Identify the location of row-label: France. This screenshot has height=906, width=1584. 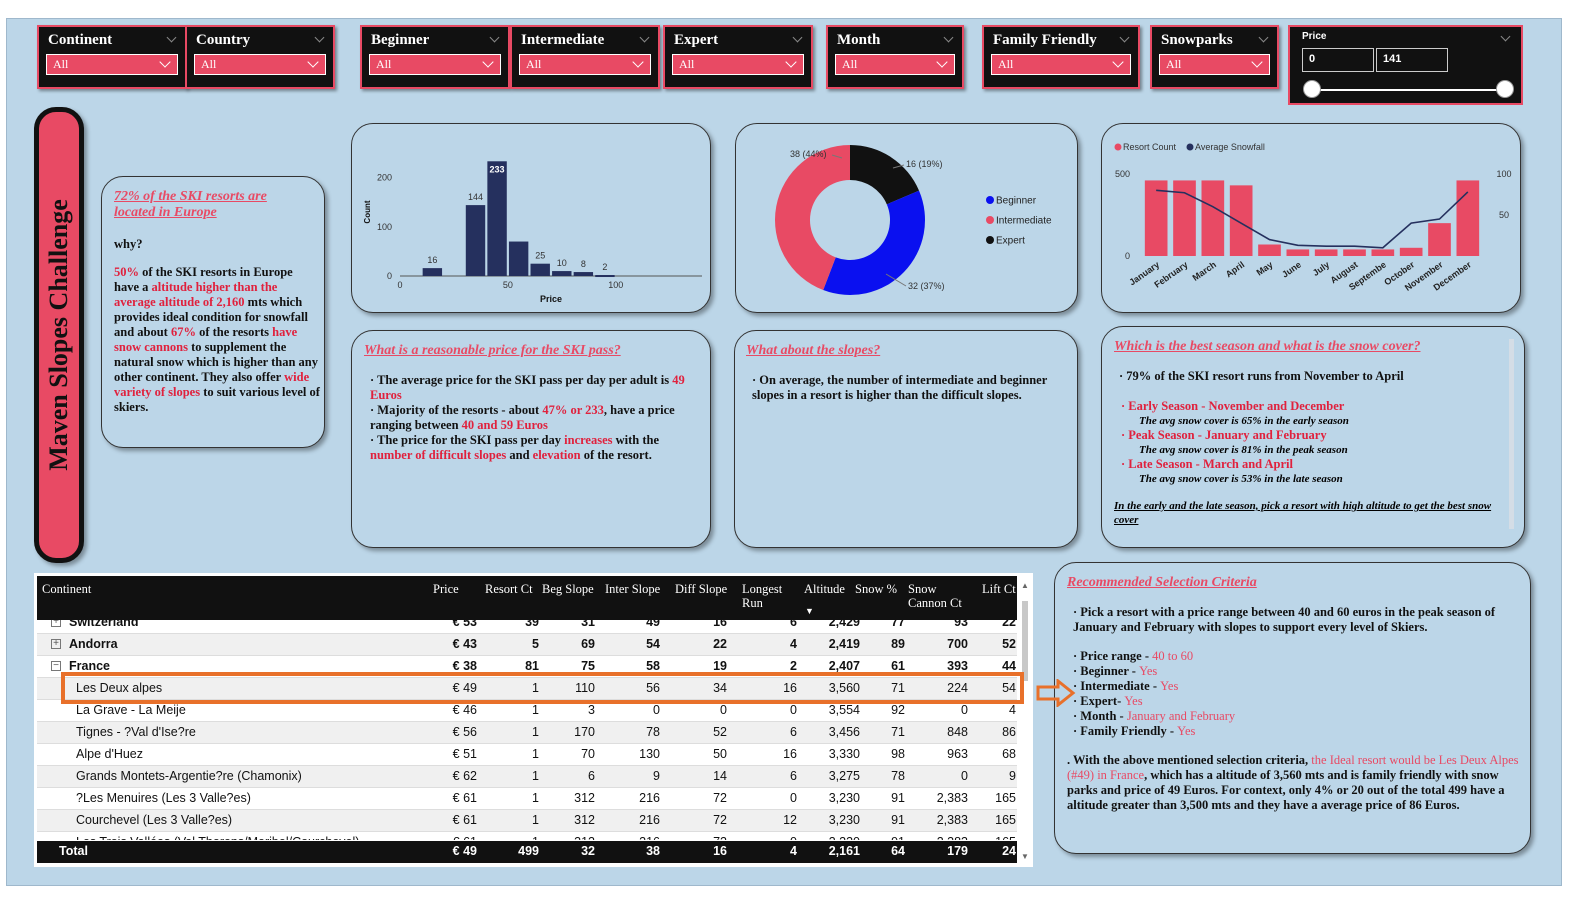
(89, 666).